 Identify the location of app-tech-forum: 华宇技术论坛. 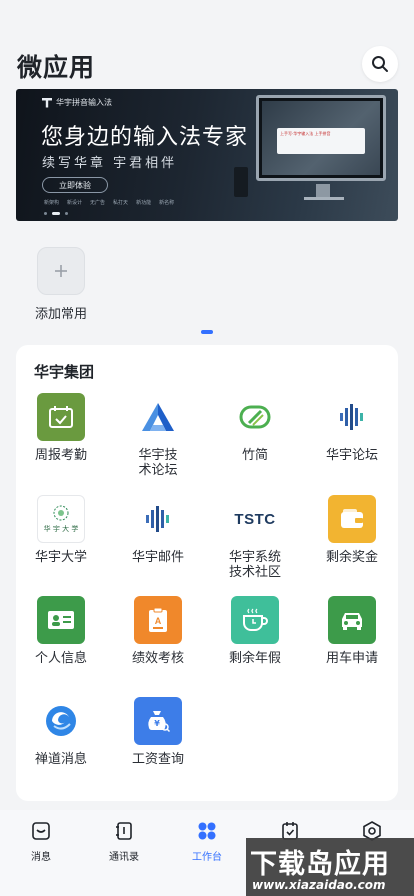
(158, 435).